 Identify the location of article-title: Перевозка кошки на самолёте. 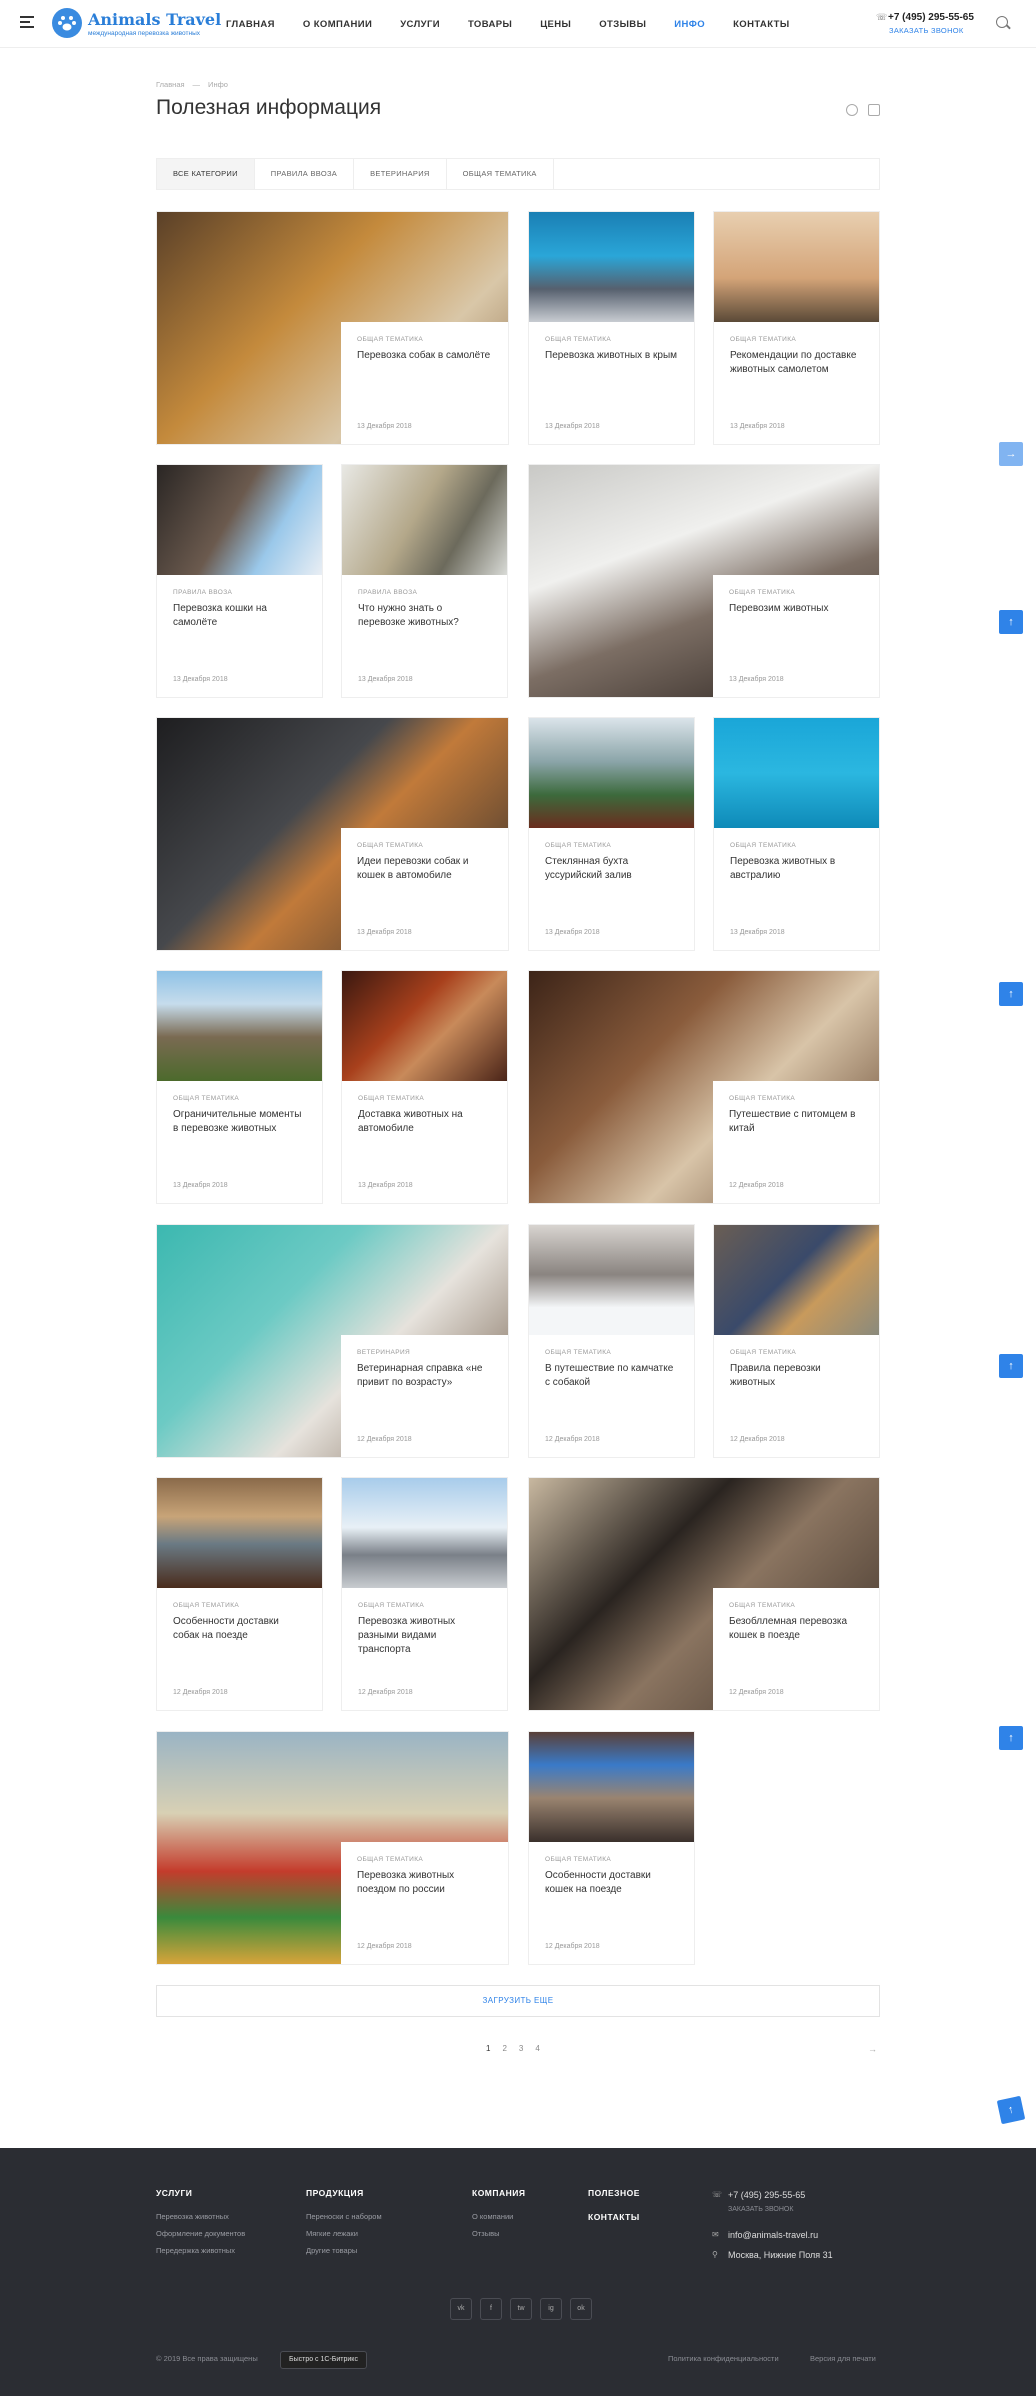
(239, 616).